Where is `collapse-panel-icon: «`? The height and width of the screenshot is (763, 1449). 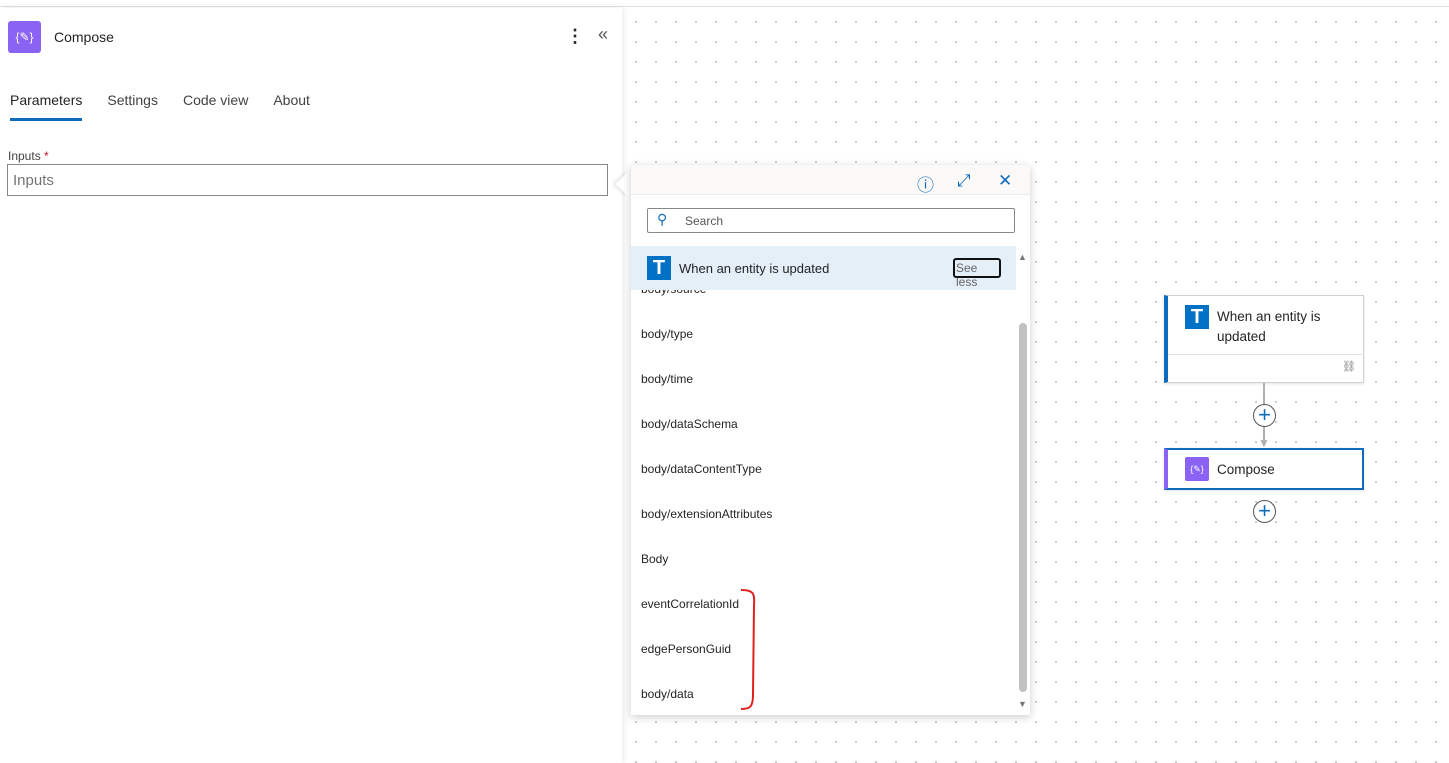 collapse-panel-icon: « is located at coordinates (603, 34).